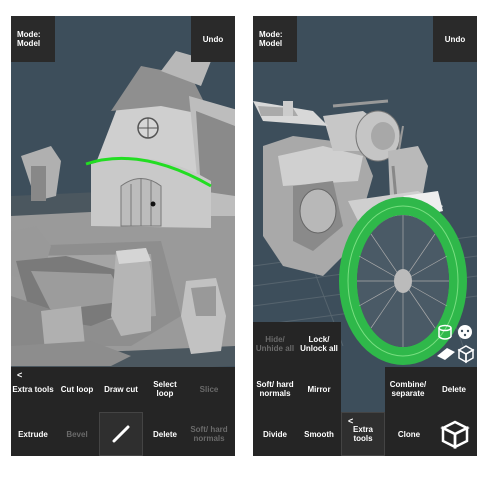  I want to click on draw-cut-button: Draw cut, so click(121, 389).